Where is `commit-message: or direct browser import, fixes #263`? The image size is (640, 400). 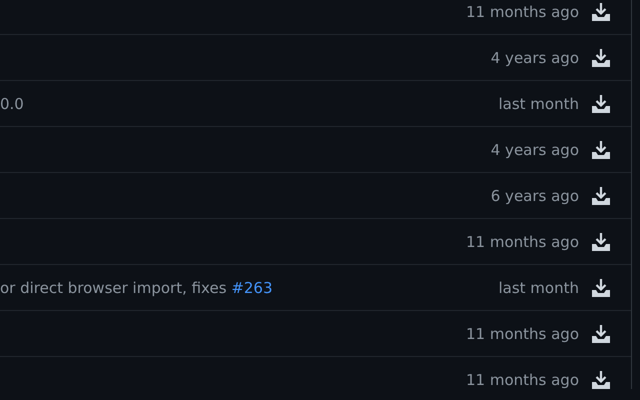
commit-message: or direct browser import, fixes #263 is located at coordinates (137, 287).